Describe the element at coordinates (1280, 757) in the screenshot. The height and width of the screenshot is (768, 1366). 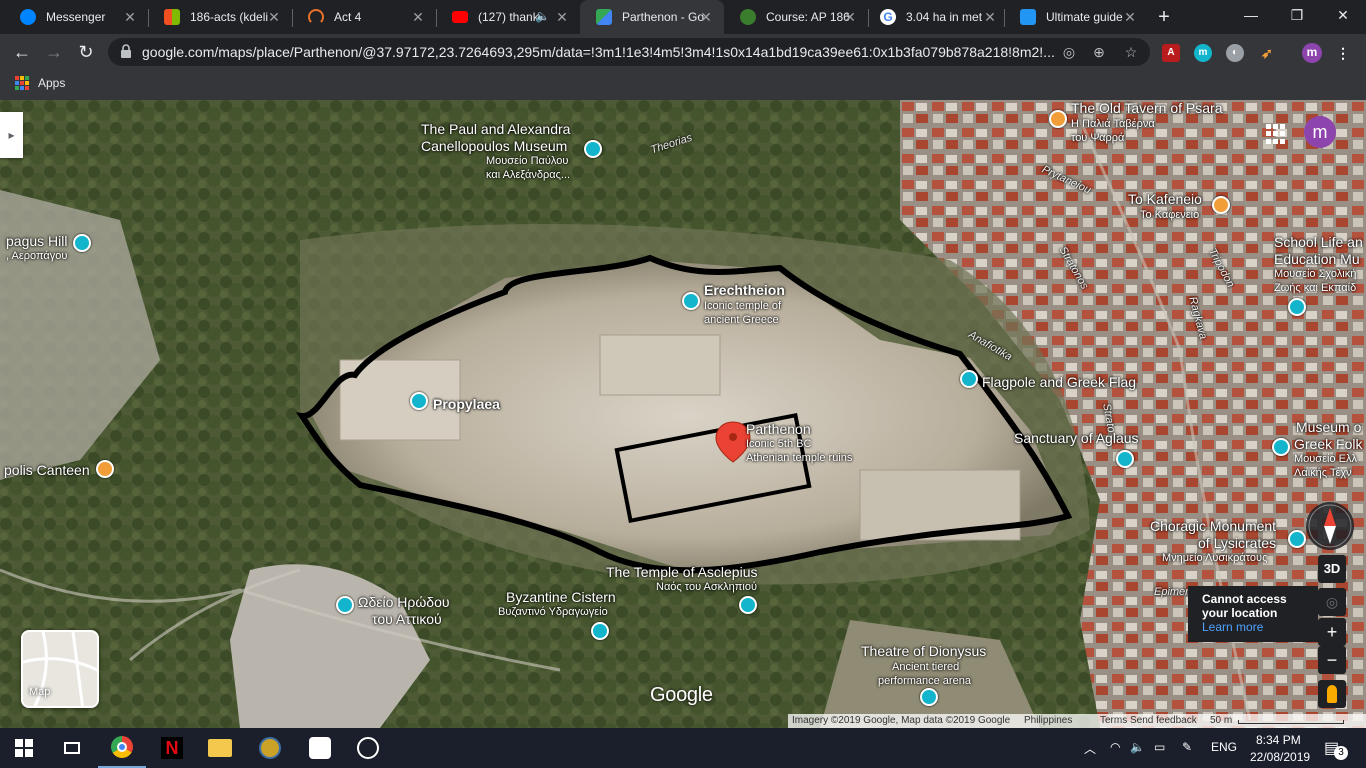
I see `clock-date: 22/08/2019` at that location.